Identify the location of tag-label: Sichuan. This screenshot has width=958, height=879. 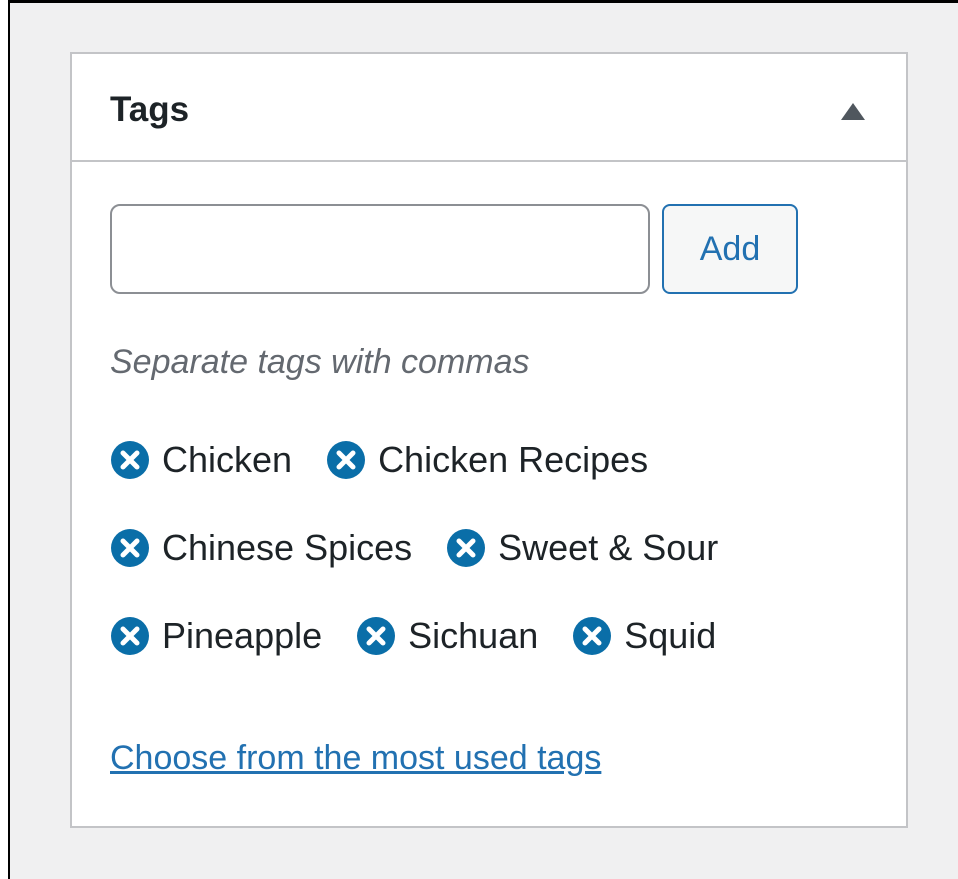
(473, 635).